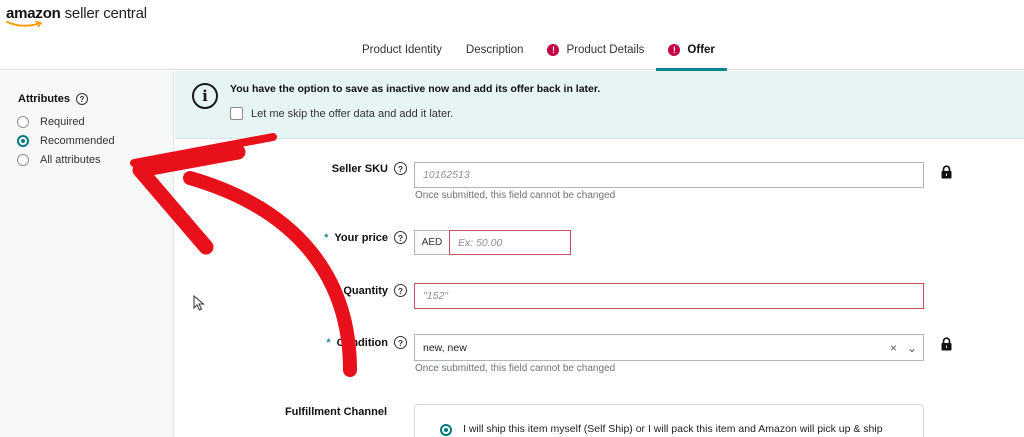 The height and width of the screenshot is (437, 1024). Describe the element at coordinates (103, 13) in the screenshot. I see `logo-product: seller central` at that location.